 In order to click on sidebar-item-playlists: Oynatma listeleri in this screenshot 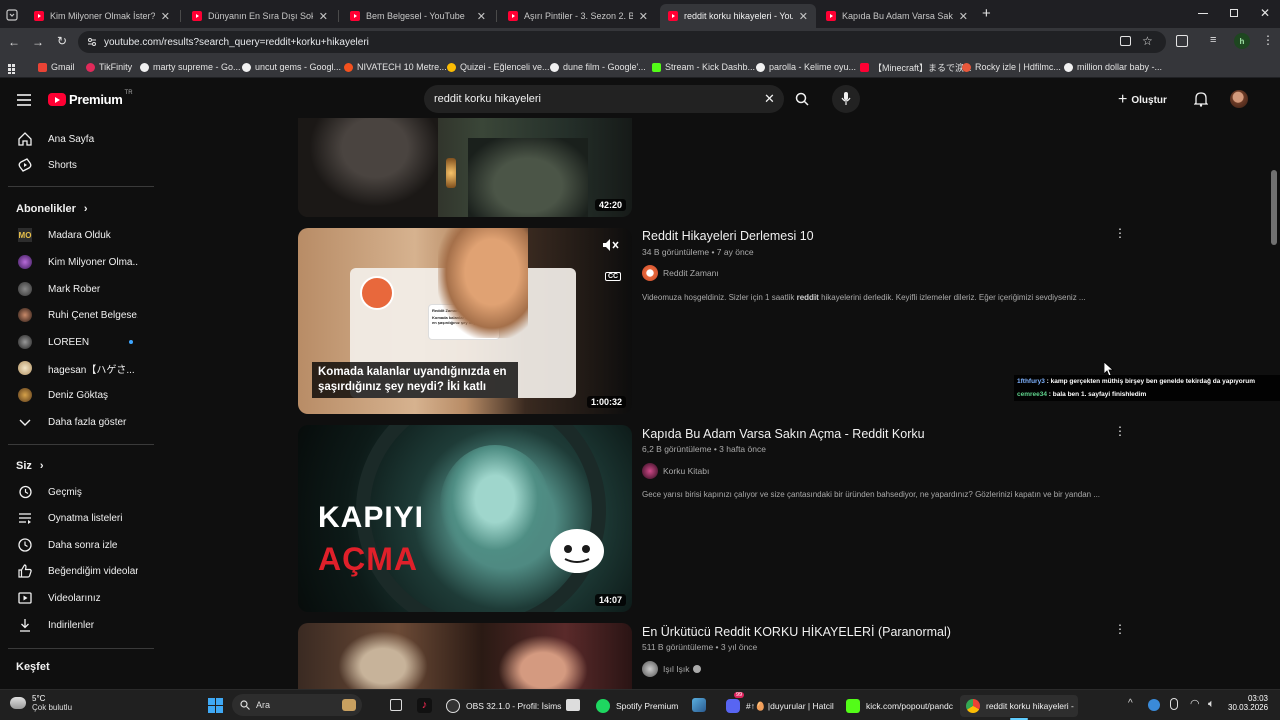, I will do `click(77, 518)`.